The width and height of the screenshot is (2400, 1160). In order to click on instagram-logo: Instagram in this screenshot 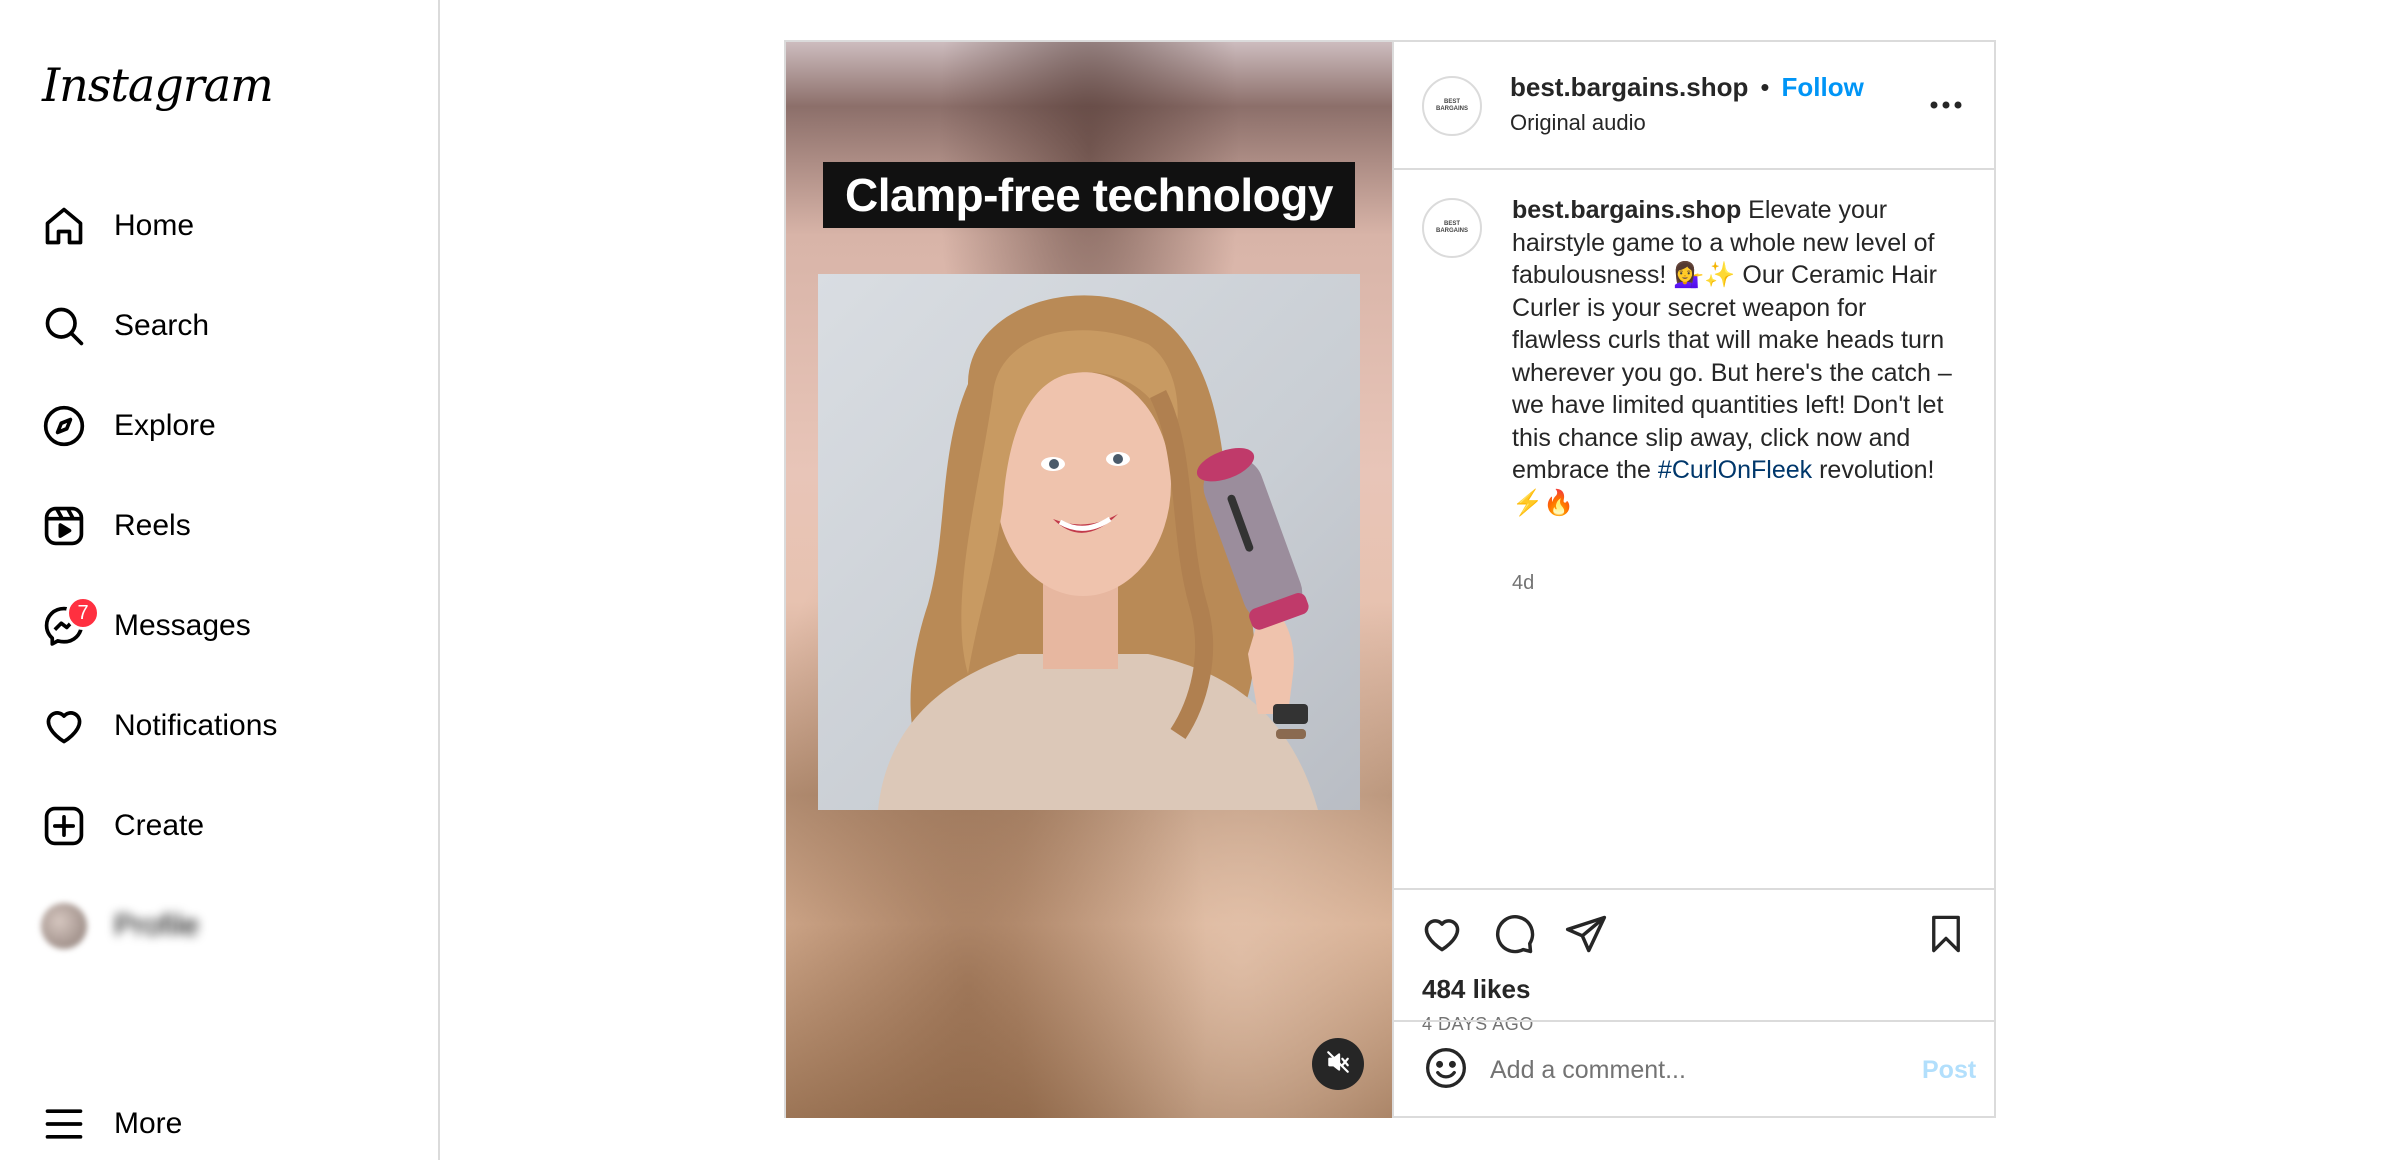, I will do `click(158, 85)`.